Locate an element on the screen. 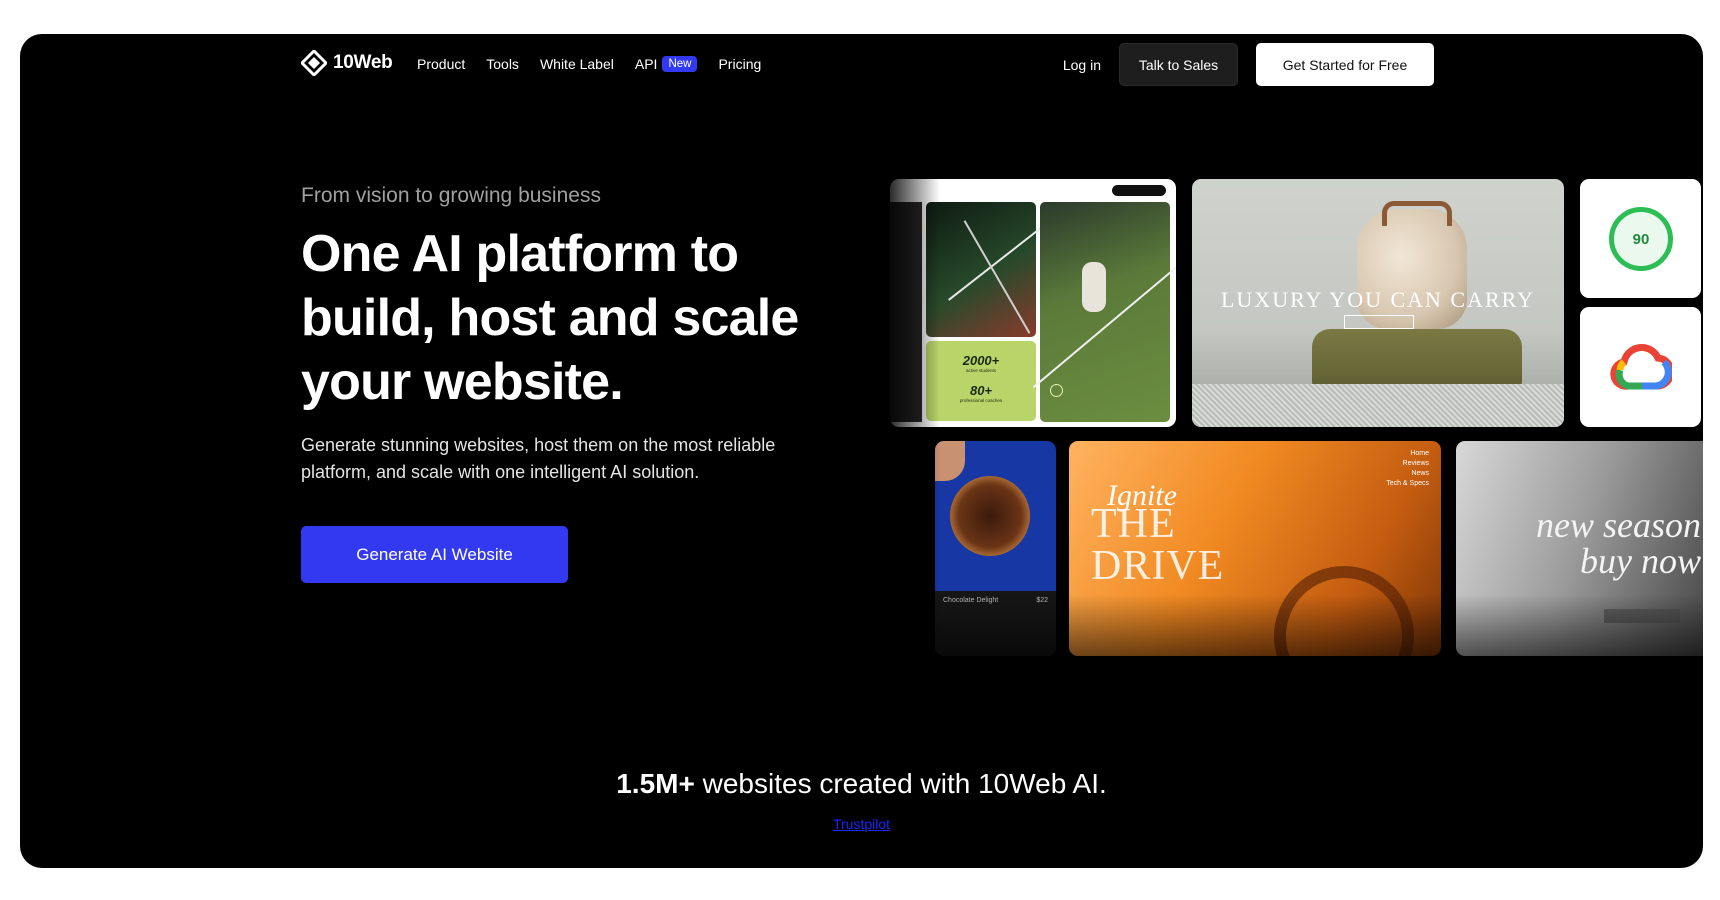  shop-mini-button is located at coordinates (1379, 322).